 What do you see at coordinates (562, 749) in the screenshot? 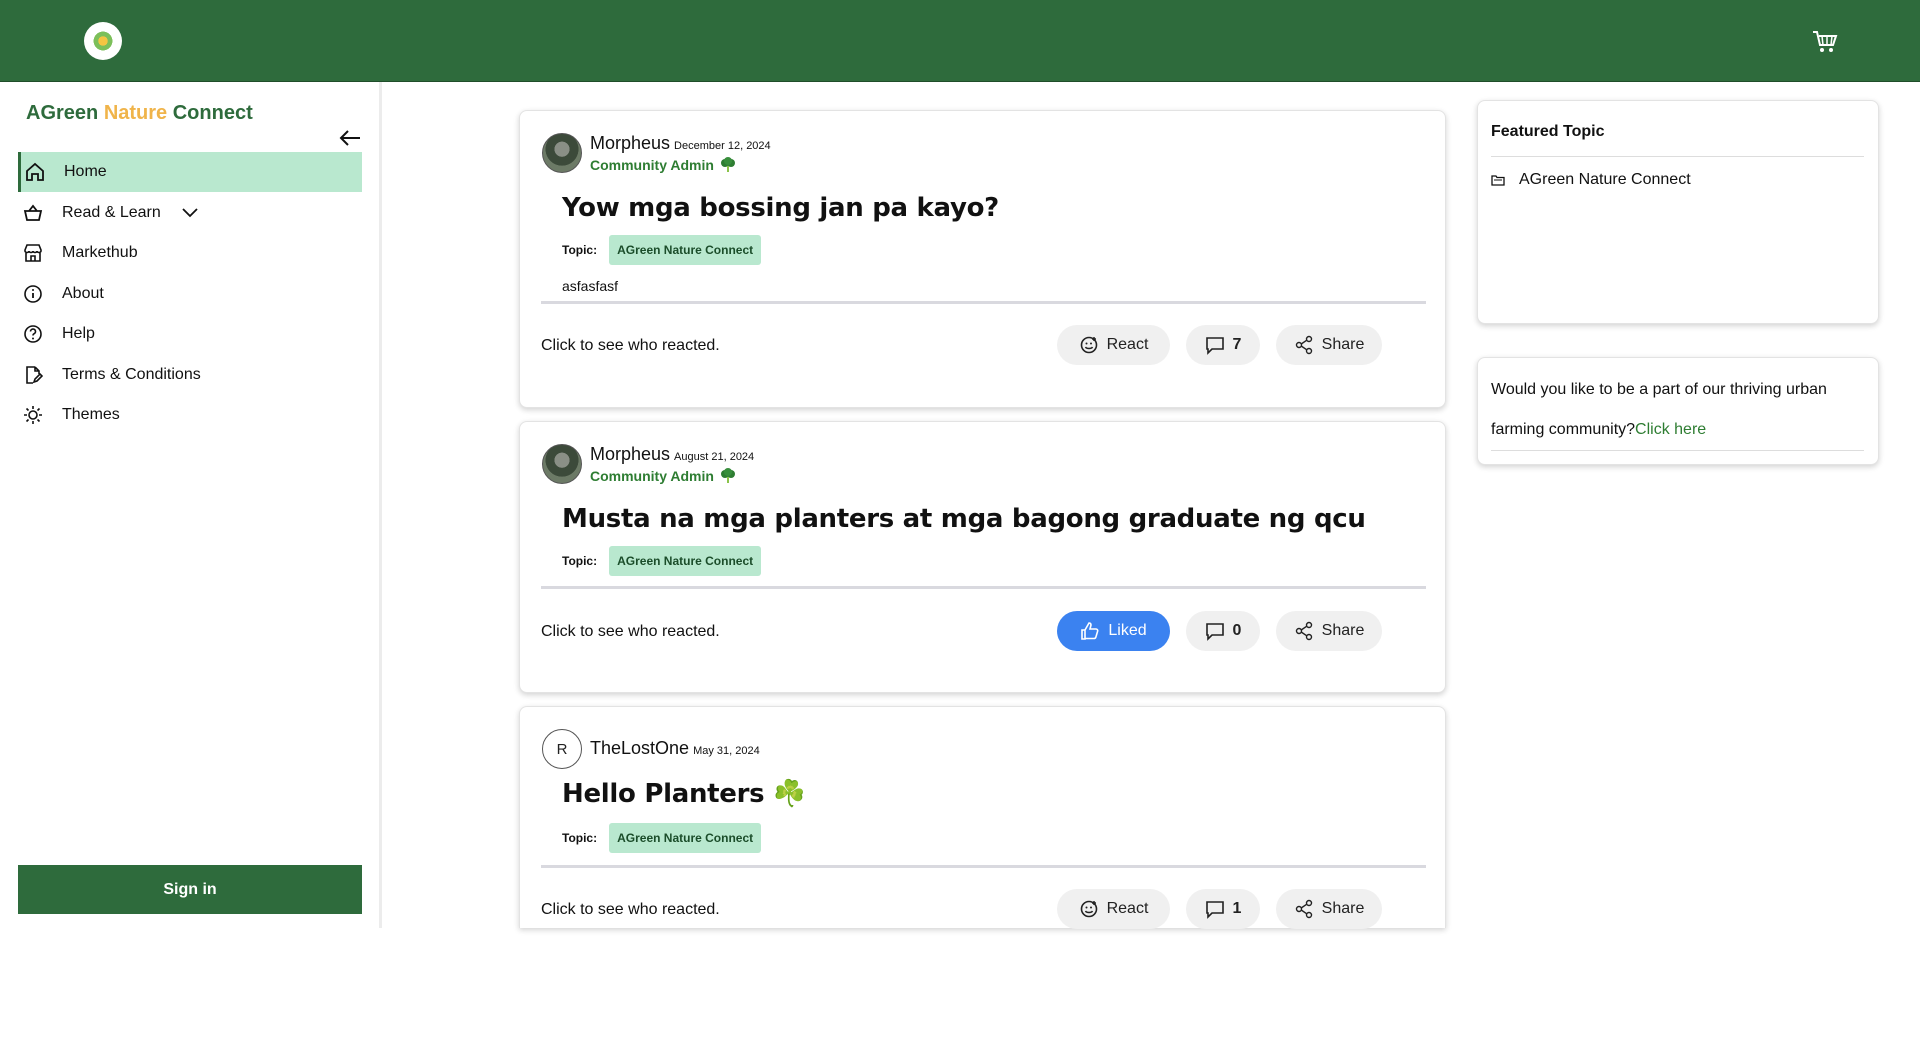
I see `avatar: R` at bounding box center [562, 749].